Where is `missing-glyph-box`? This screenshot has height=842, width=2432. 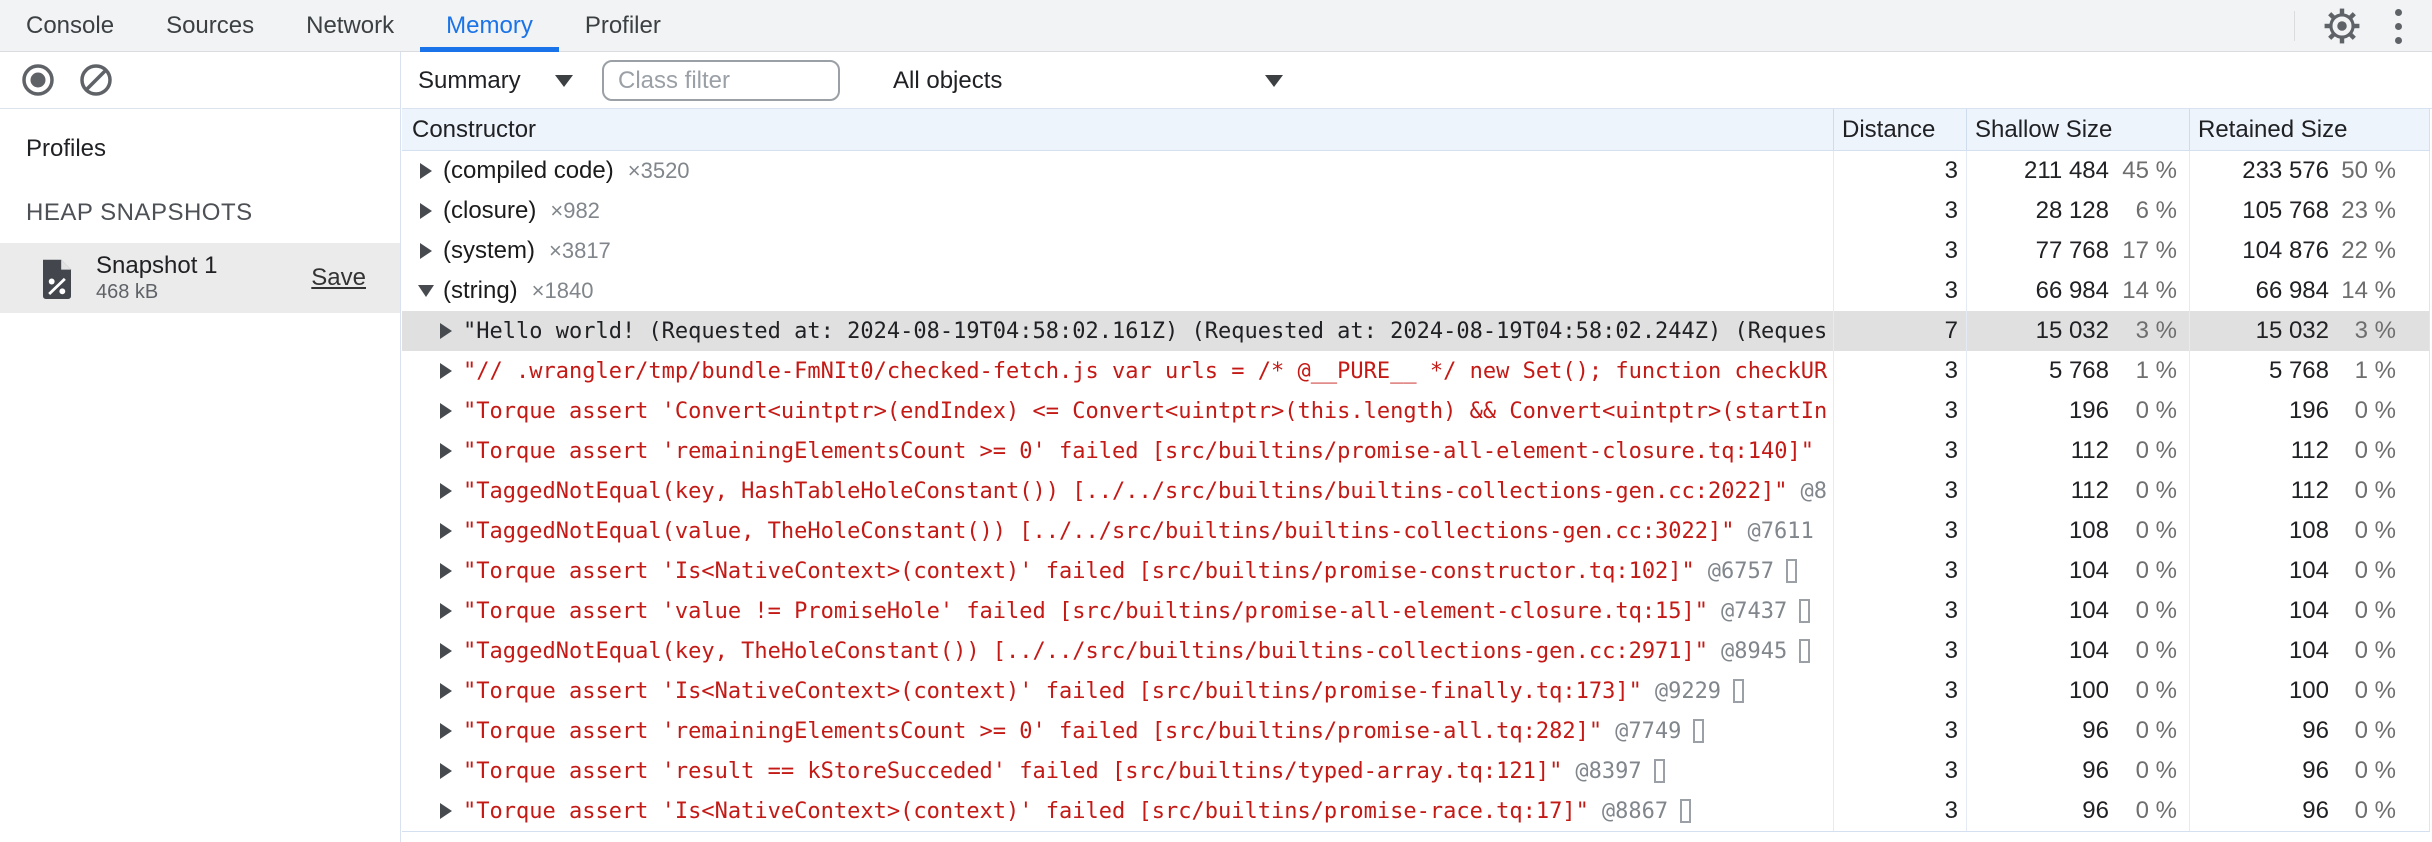 missing-glyph-box is located at coordinates (1699, 731).